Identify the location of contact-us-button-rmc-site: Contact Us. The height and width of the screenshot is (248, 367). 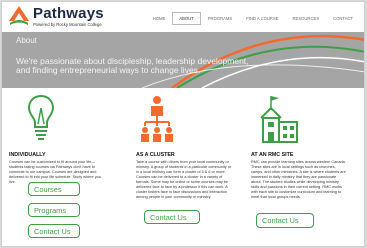
(285, 220).